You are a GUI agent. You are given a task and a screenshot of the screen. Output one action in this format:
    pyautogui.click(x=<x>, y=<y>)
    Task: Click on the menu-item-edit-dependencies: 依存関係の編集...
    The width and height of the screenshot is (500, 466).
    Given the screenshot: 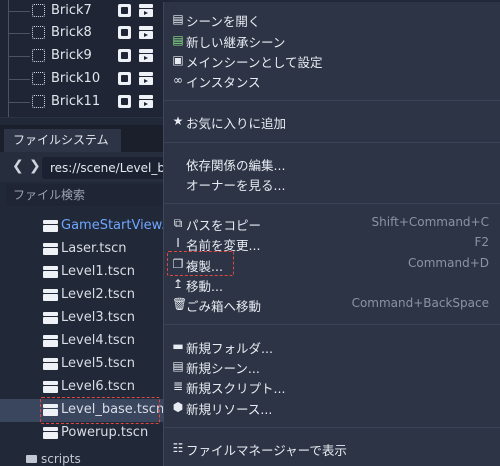 What is the action you would take?
    pyautogui.click(x=332, y=164)
    